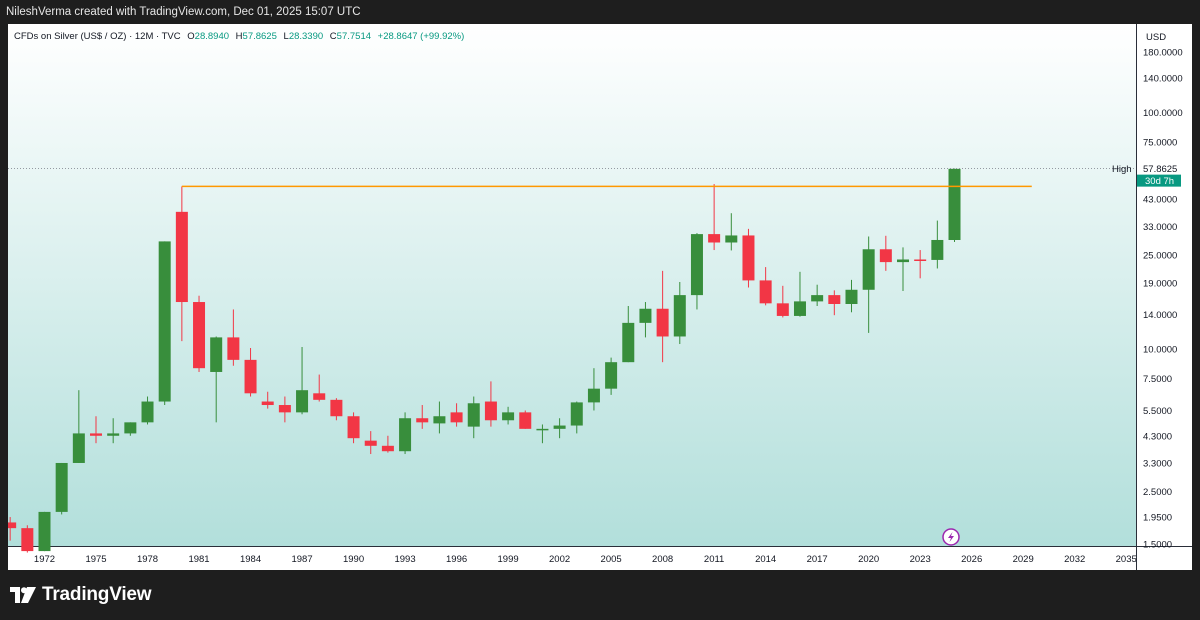 This screenshot has width=1200, height=620. What do you see at coordinates (1126, 559) in the screenshot?
I see `time-tick-label: 2035` at bounding box center [1126, 559].